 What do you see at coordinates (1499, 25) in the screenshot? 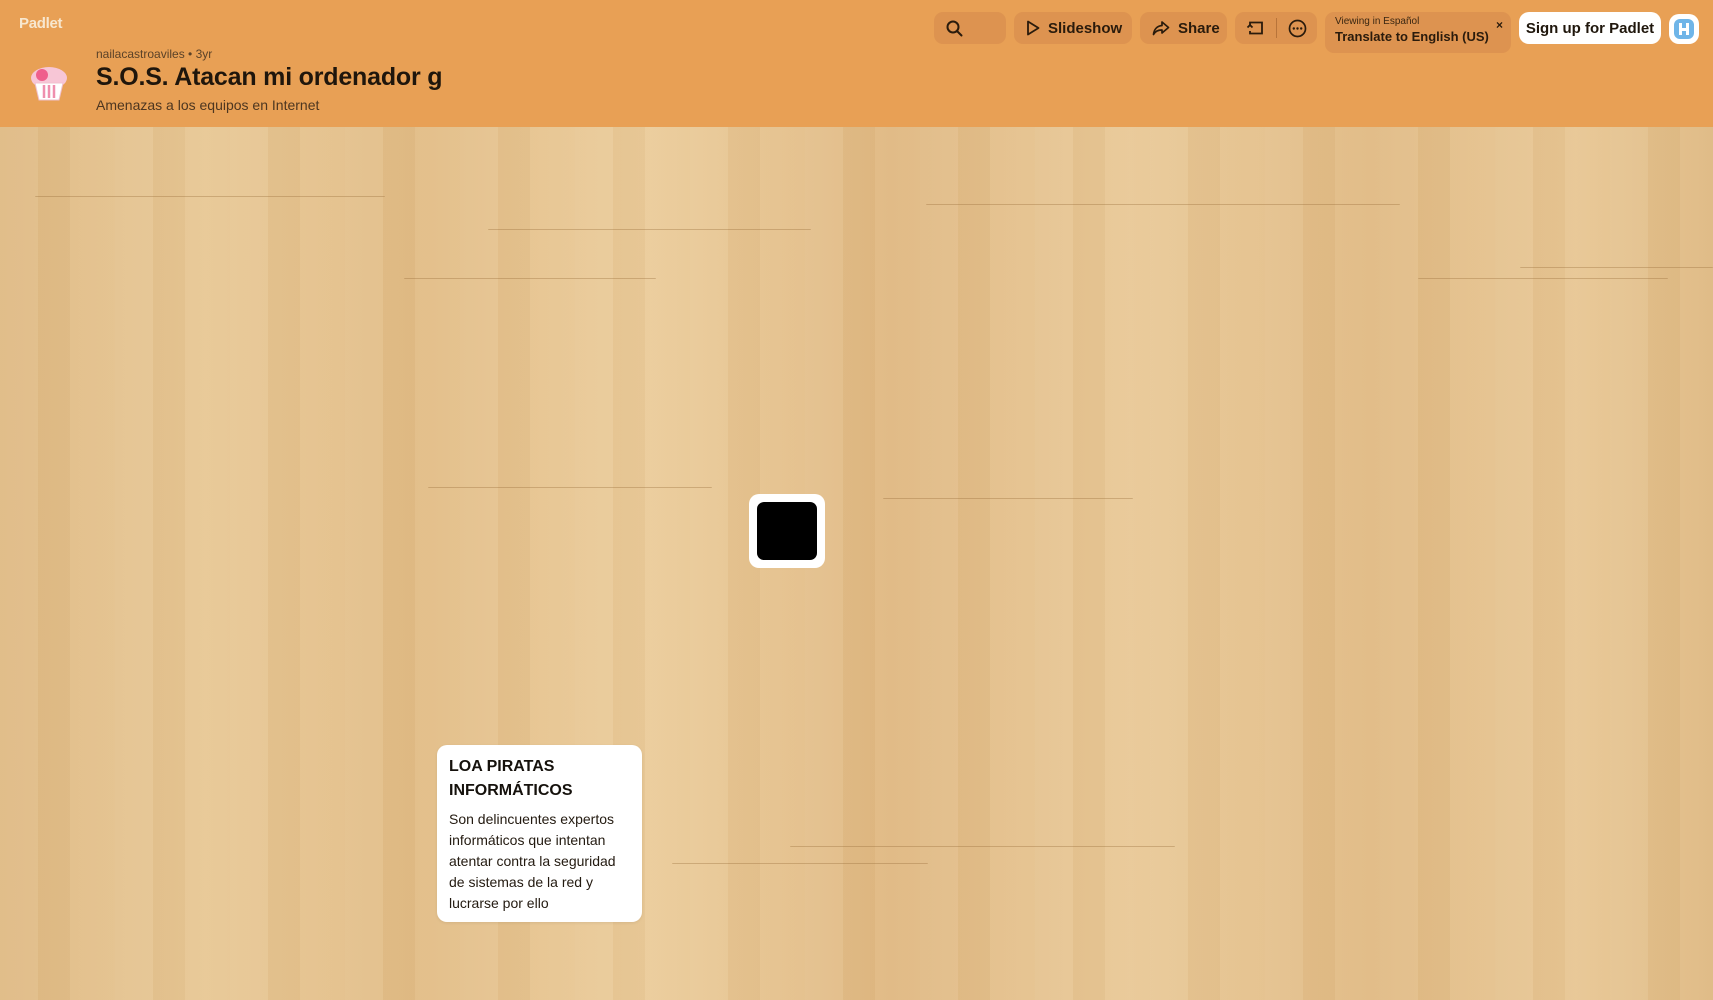
I see `close-icon: ×` at bounding box center [1499, 25].